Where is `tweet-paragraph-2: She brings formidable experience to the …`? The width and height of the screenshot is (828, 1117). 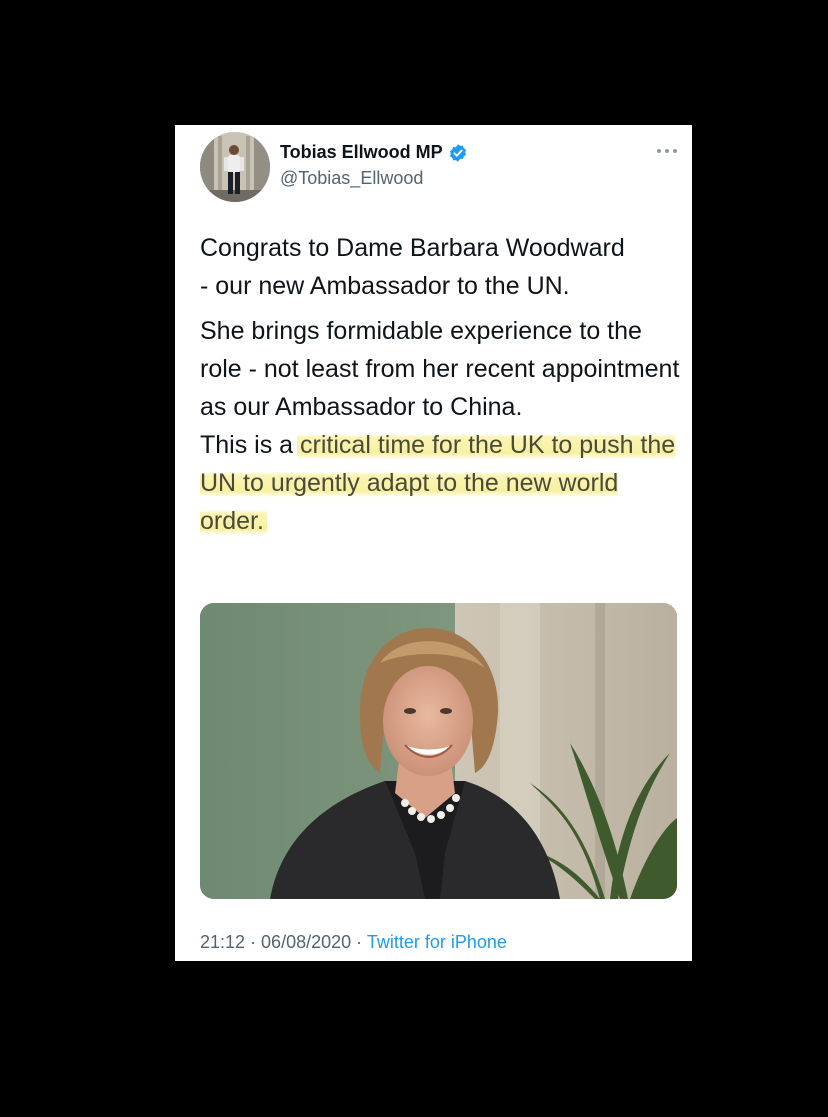 tweet-paragraph-2: She brings formidable experience to the … is located at coordinates (440, 369).